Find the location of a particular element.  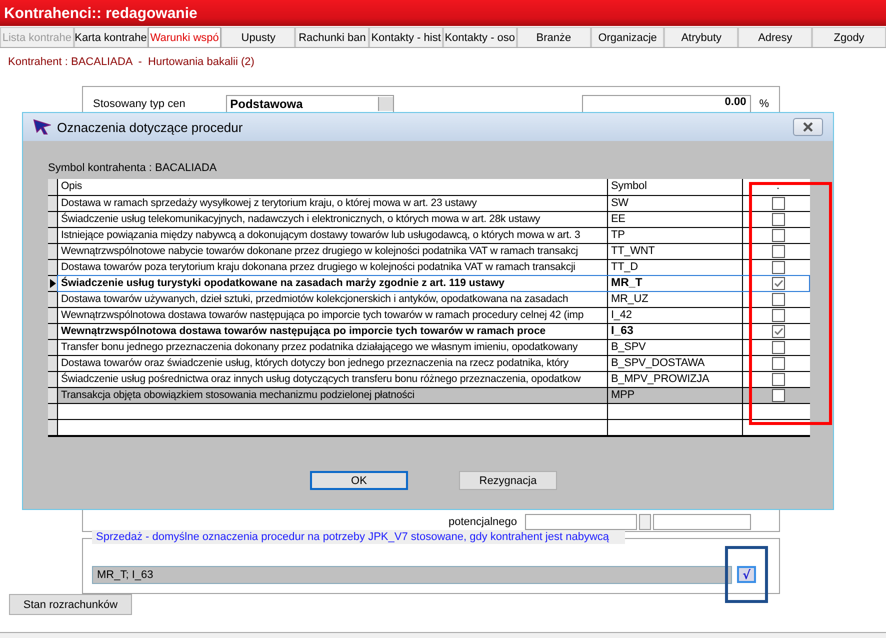

column-header: Opis is located at coordinates (333, 187).